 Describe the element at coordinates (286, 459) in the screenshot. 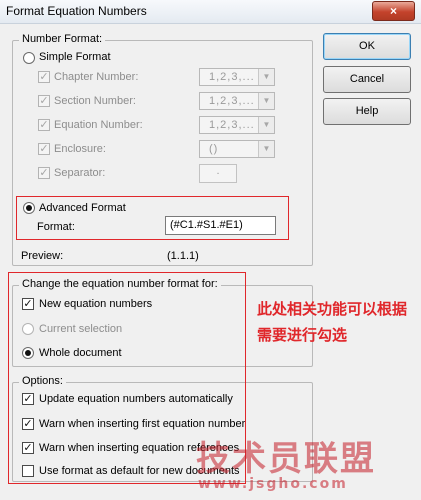

I see `watermark-brand: 技术员联盟` at that location.